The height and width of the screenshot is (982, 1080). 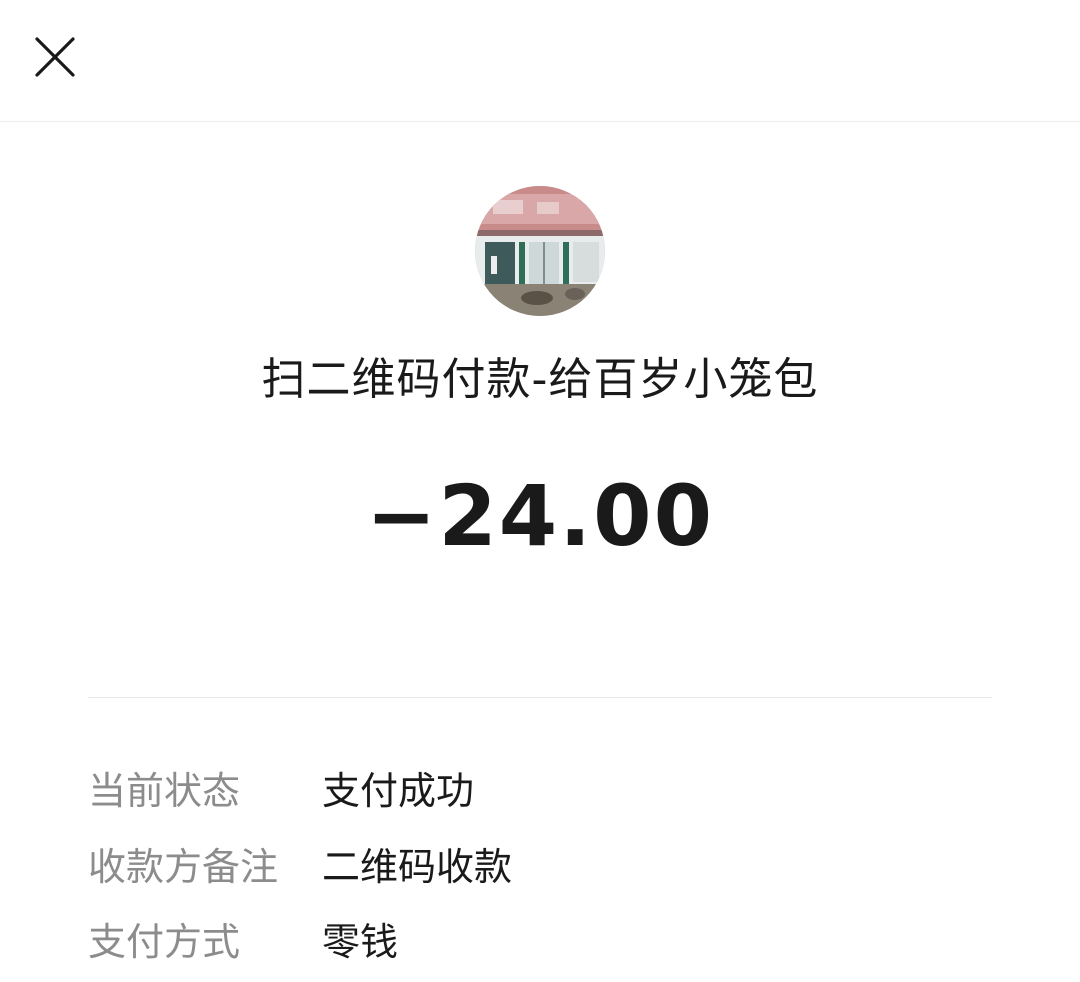 What do you see at coordinates (540, 379) in the screenshot?
I see `payment-title: 扫二维码付款-给百岁小笼包` at bounding box center [540, 379].